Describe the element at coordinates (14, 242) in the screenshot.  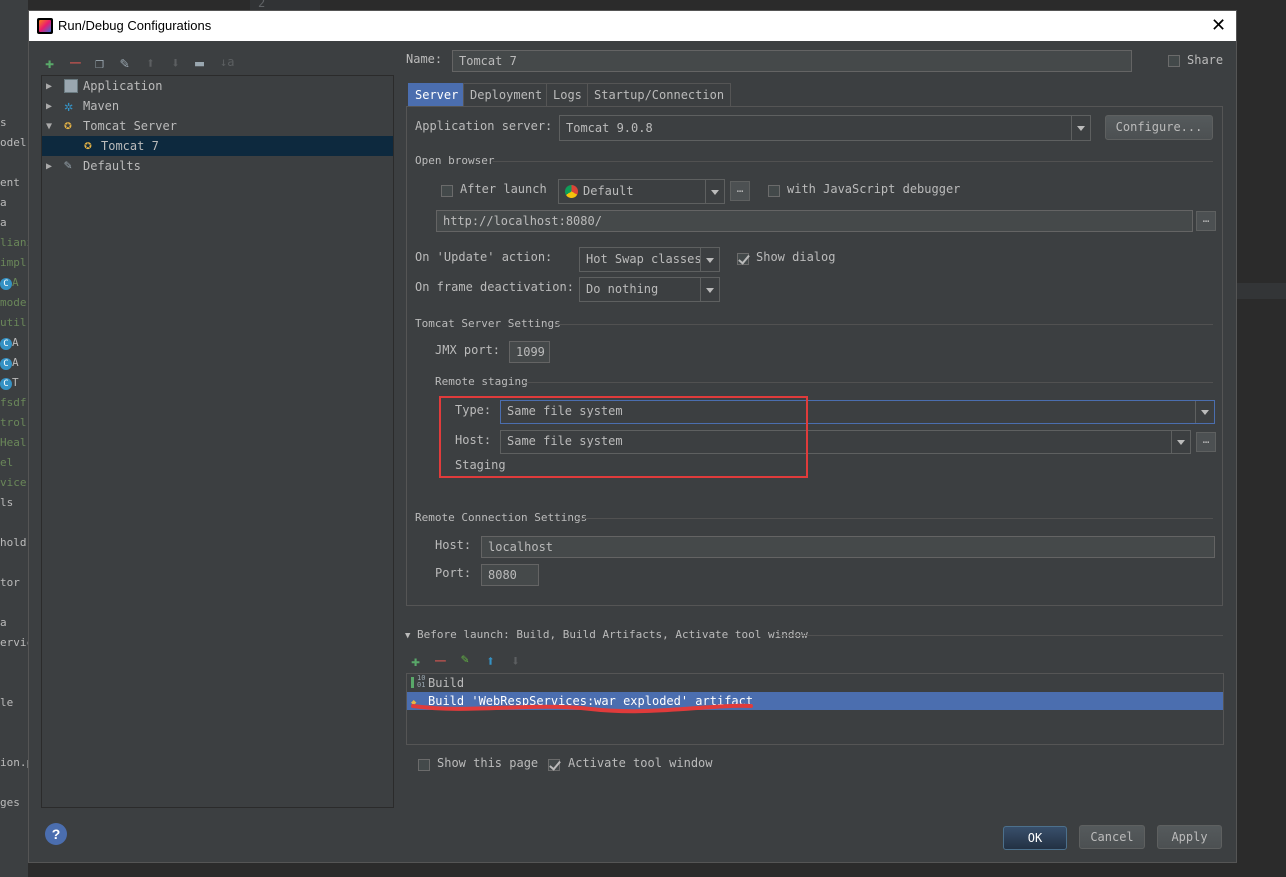
I see `background-tree-item: lianz` at that location.